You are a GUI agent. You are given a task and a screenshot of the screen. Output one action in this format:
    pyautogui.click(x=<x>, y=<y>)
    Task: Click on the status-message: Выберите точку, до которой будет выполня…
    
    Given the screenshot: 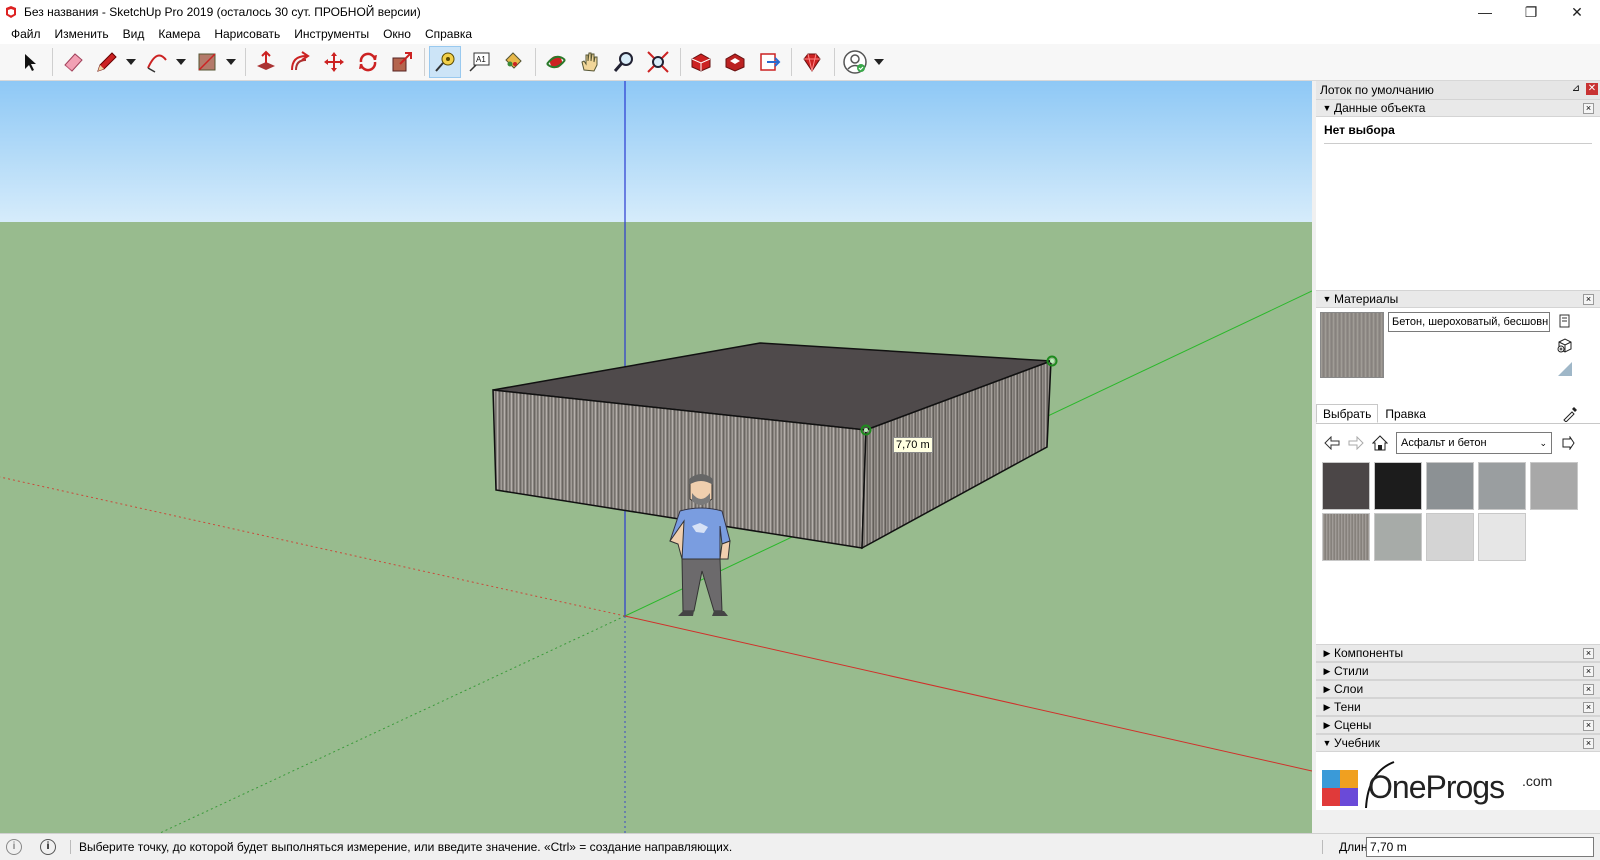 What is the action you would take?
    pyautogui.click(x=401, y=847)
    